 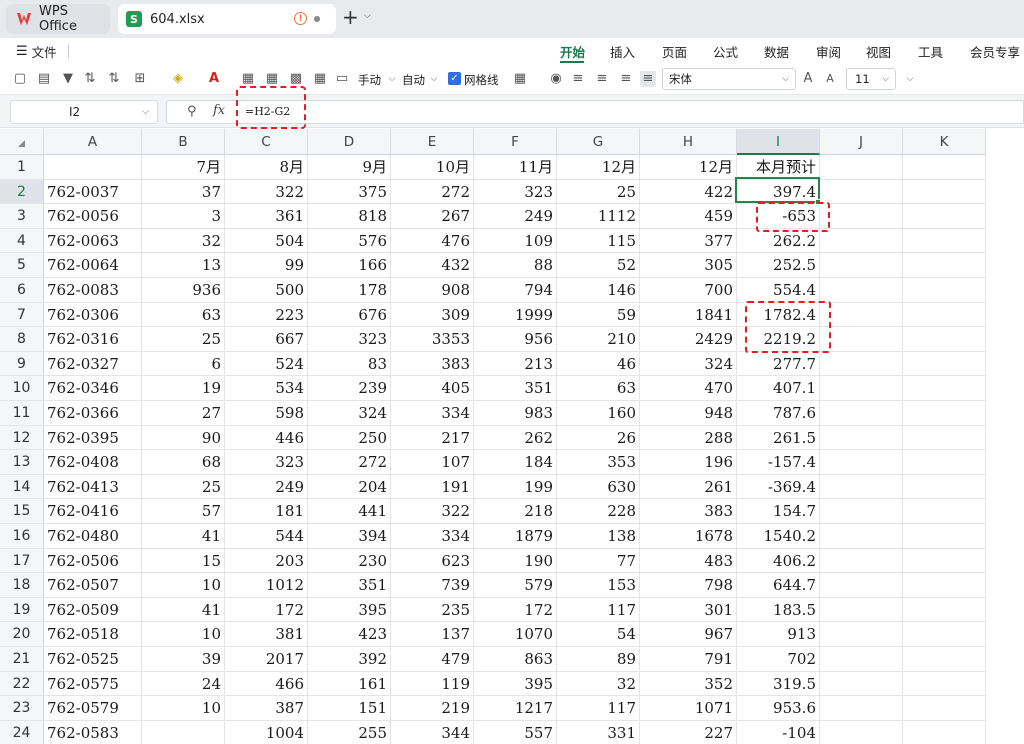 I want to click on row-header: 7, so click(x=22, y=315).